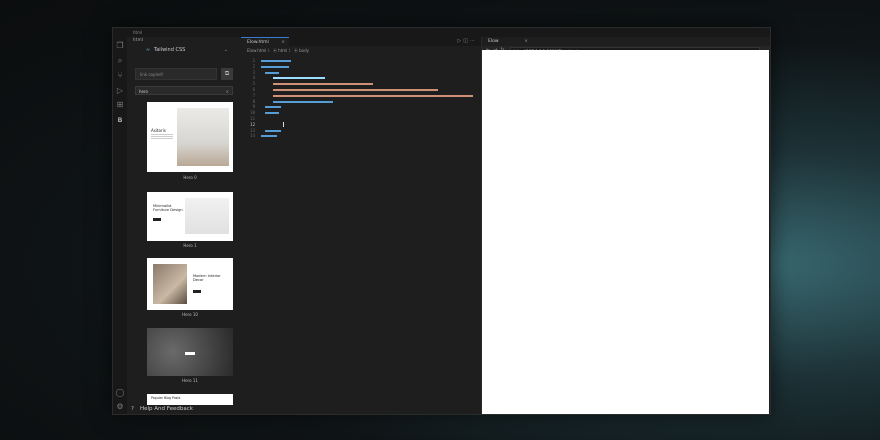 This screenshot has width=880, height=440. Describe the element at coordinates (248, 98) in the screenshot. I see `line-number-gutter: 1 2 3 4 5 6 7 8 9 10 11 12 13 14` at that location.